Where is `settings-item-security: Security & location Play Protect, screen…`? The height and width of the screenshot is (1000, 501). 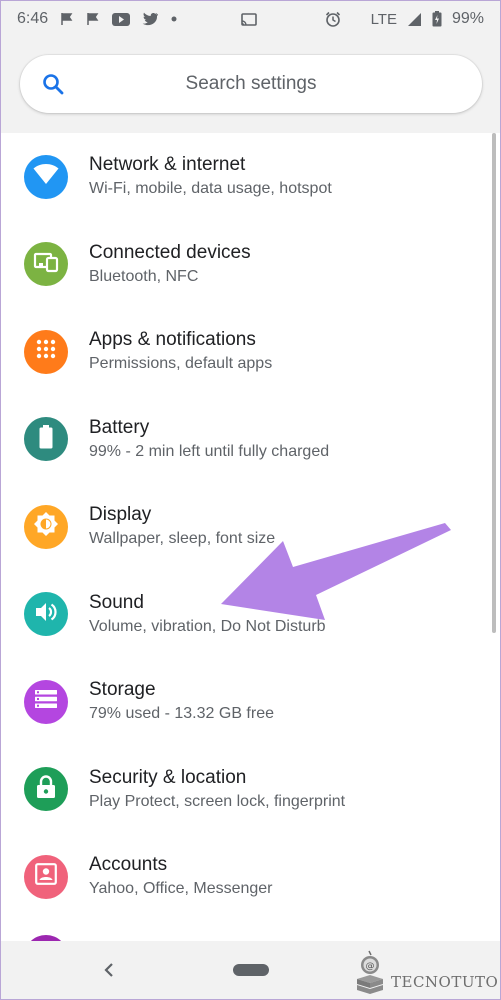 settings-item-security: Security & location Play Protect, screen… is located at coordinates (250, 790).